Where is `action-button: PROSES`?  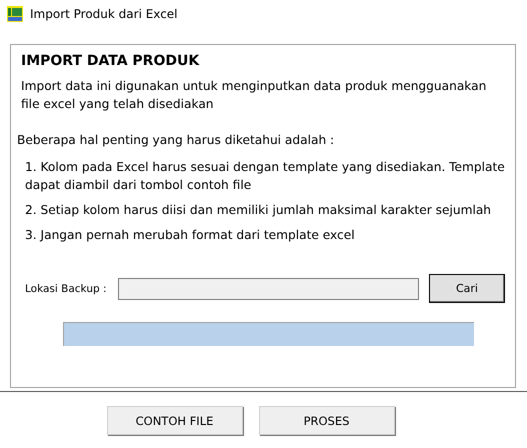 action-button: PROSES is located at coordinates (326, 420).